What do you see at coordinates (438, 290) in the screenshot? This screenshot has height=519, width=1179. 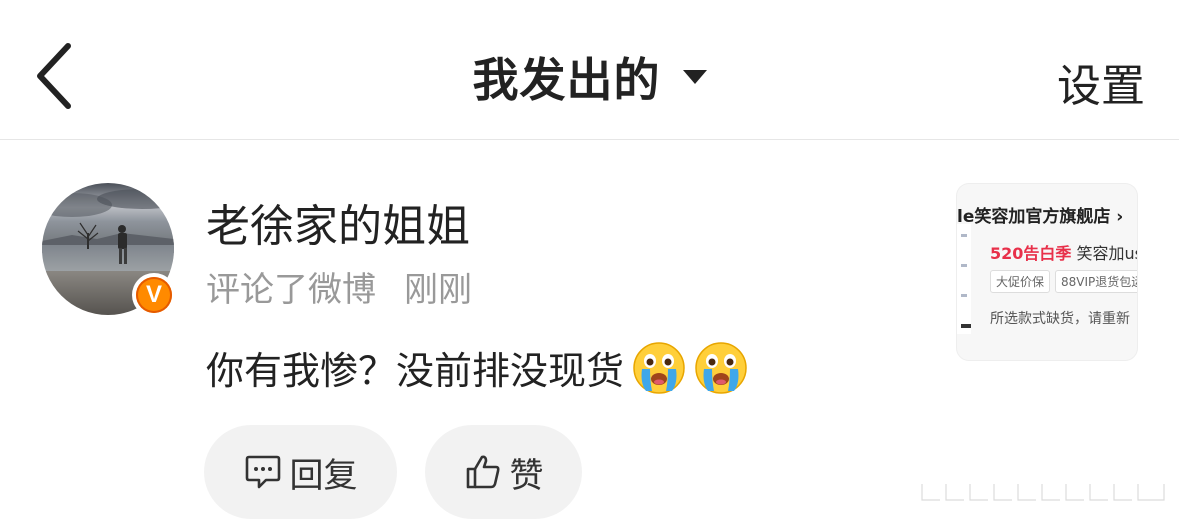 I see `comment-time: 刚刚` at bounding box center [438, 290].